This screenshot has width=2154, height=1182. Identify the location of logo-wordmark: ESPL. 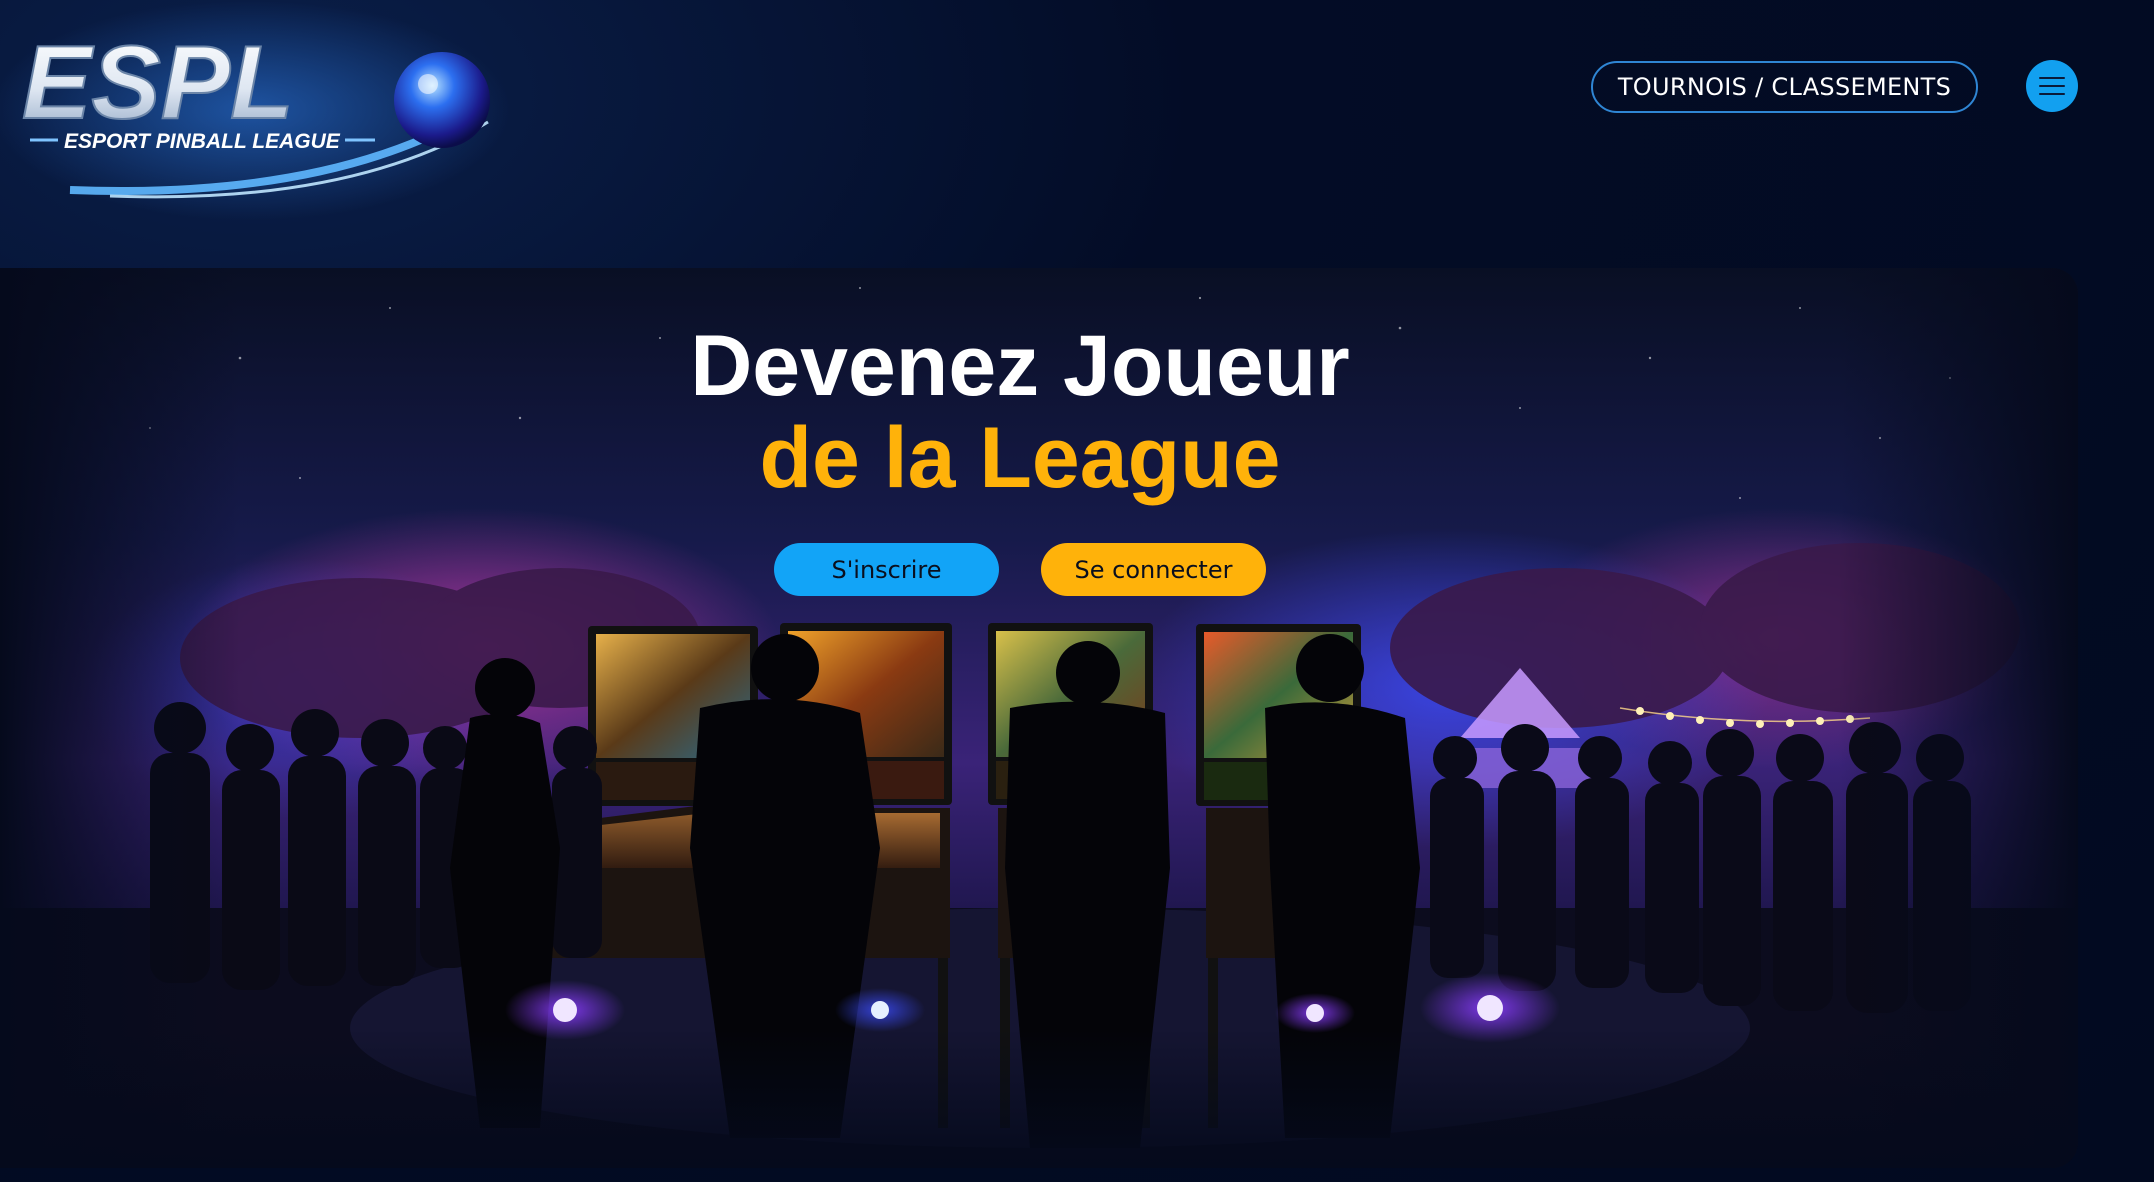
(158, 83).